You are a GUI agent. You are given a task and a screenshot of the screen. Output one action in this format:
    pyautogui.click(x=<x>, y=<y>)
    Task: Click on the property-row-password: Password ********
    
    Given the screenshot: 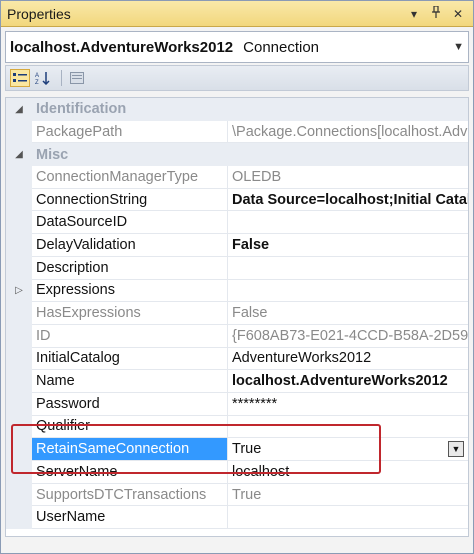 What is the action you would take?
    pyautogui.click(x=237, y=404)
    